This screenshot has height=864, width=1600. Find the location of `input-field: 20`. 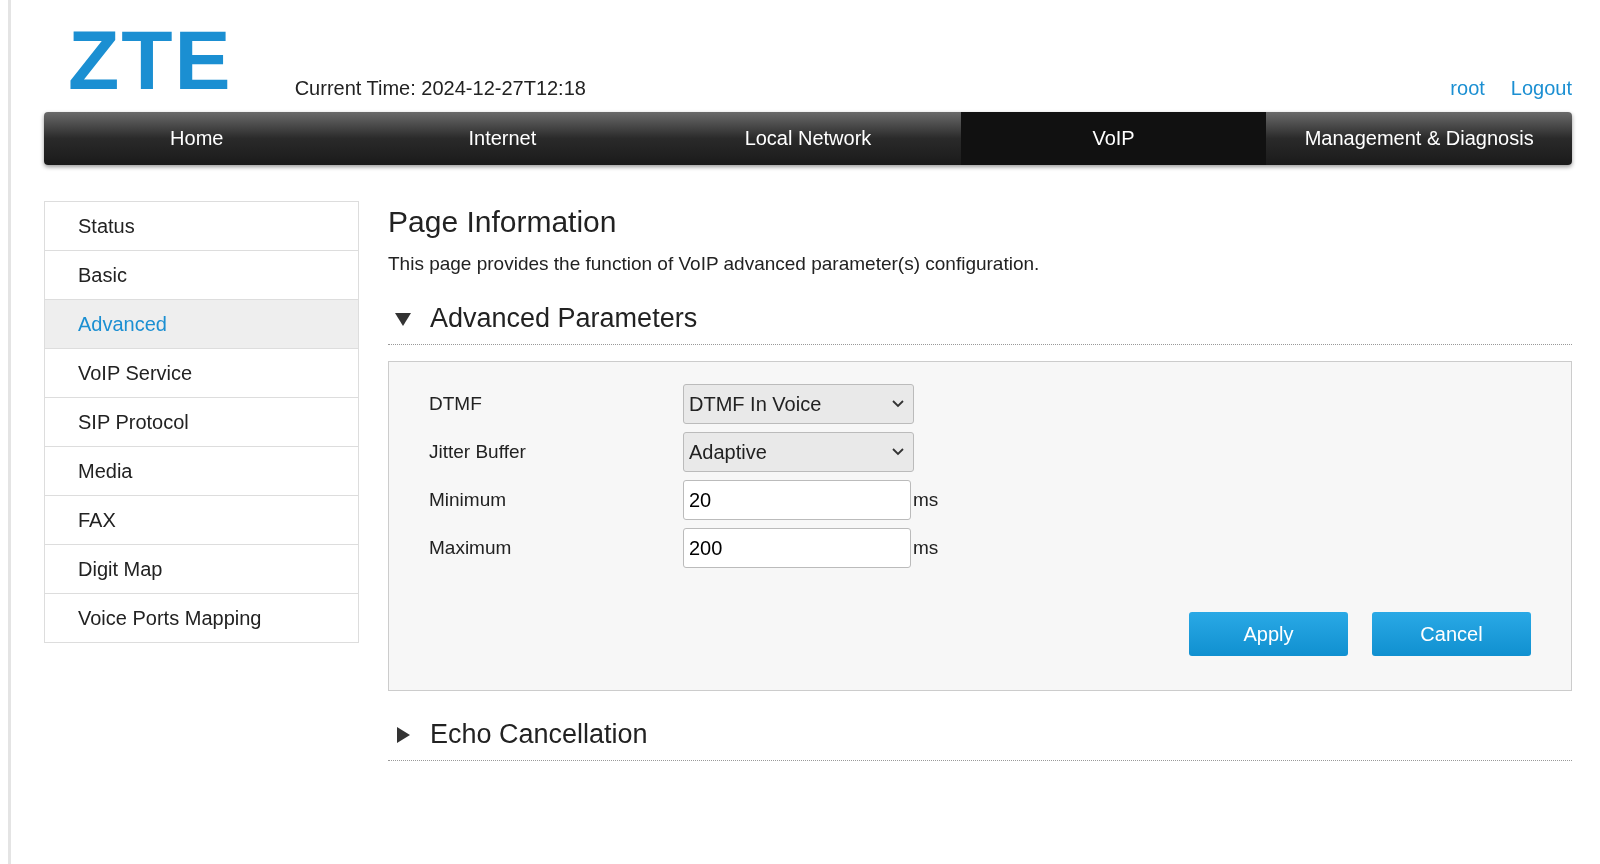

input-field: 20 is located at coordinates (797, 500).